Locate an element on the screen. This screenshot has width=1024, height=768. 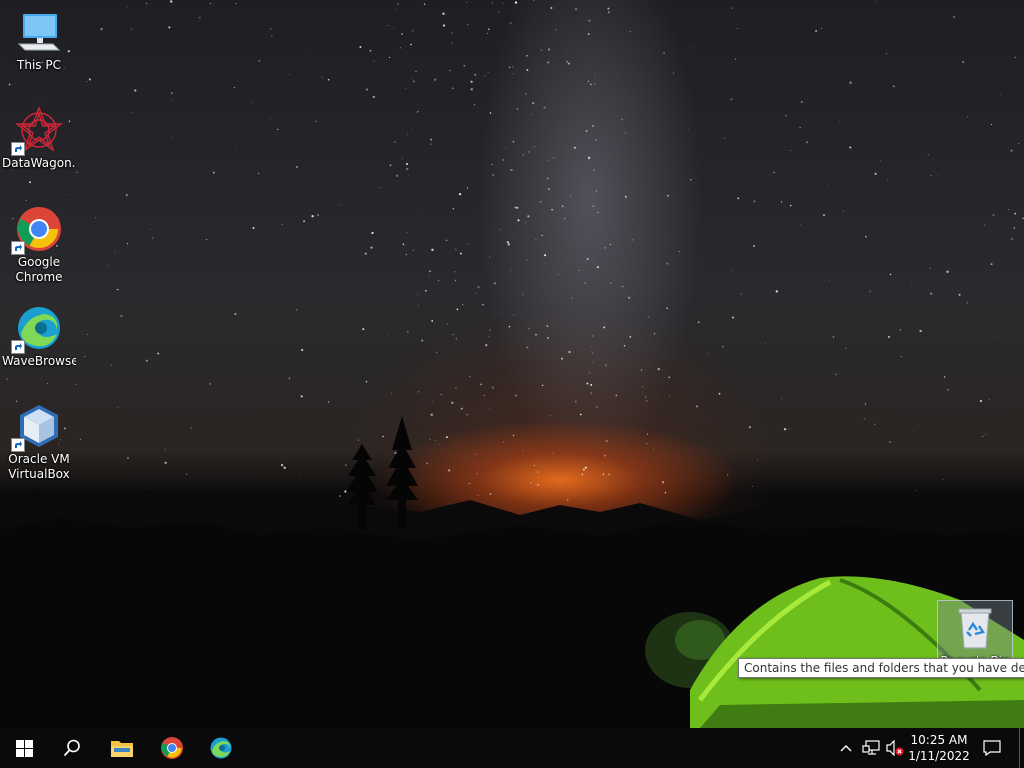
system-clock: 10:25 AM 1/11/2022 is located at coordinates (939, 748).